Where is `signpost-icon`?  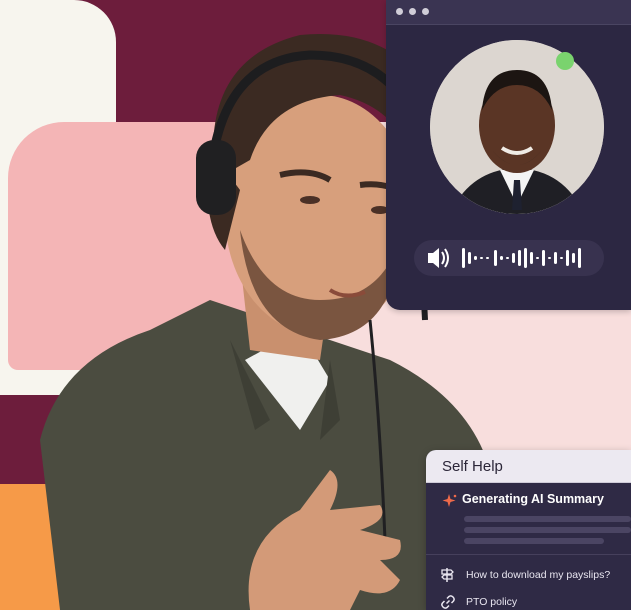 signpost-icon is located at coordinates (447, 575).